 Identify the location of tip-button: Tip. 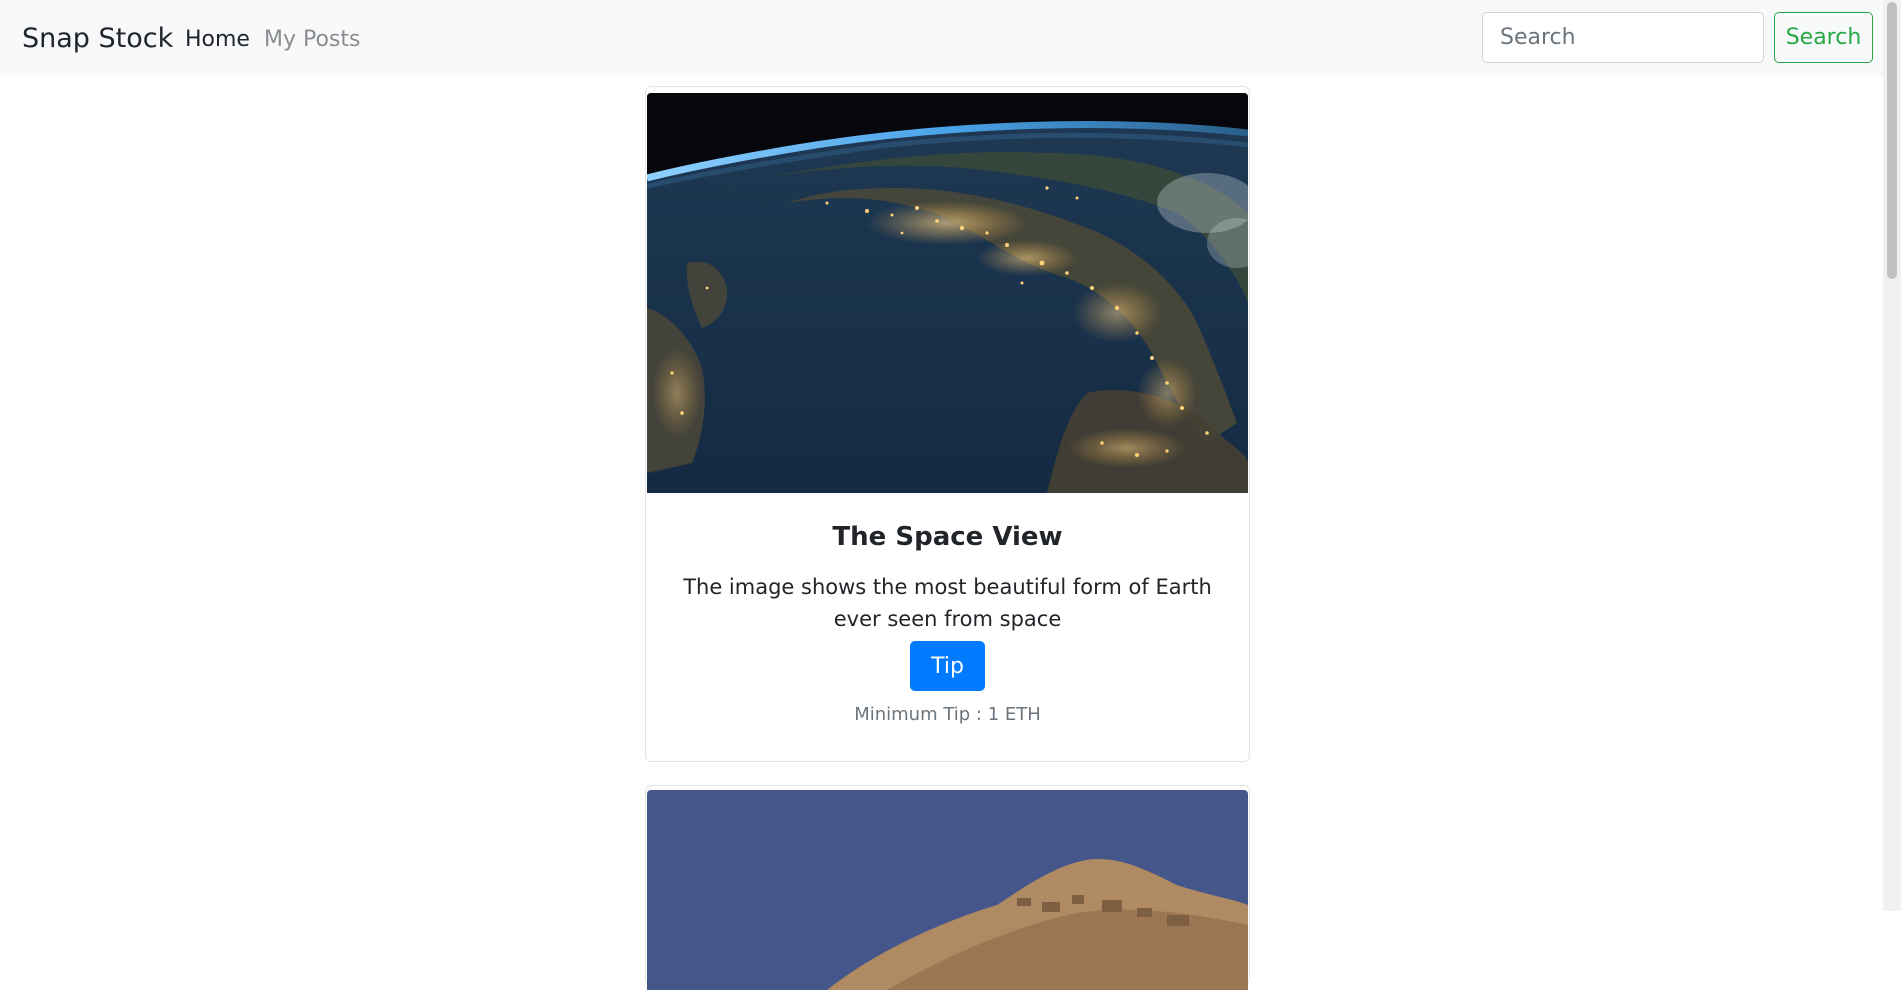
(947, 666).